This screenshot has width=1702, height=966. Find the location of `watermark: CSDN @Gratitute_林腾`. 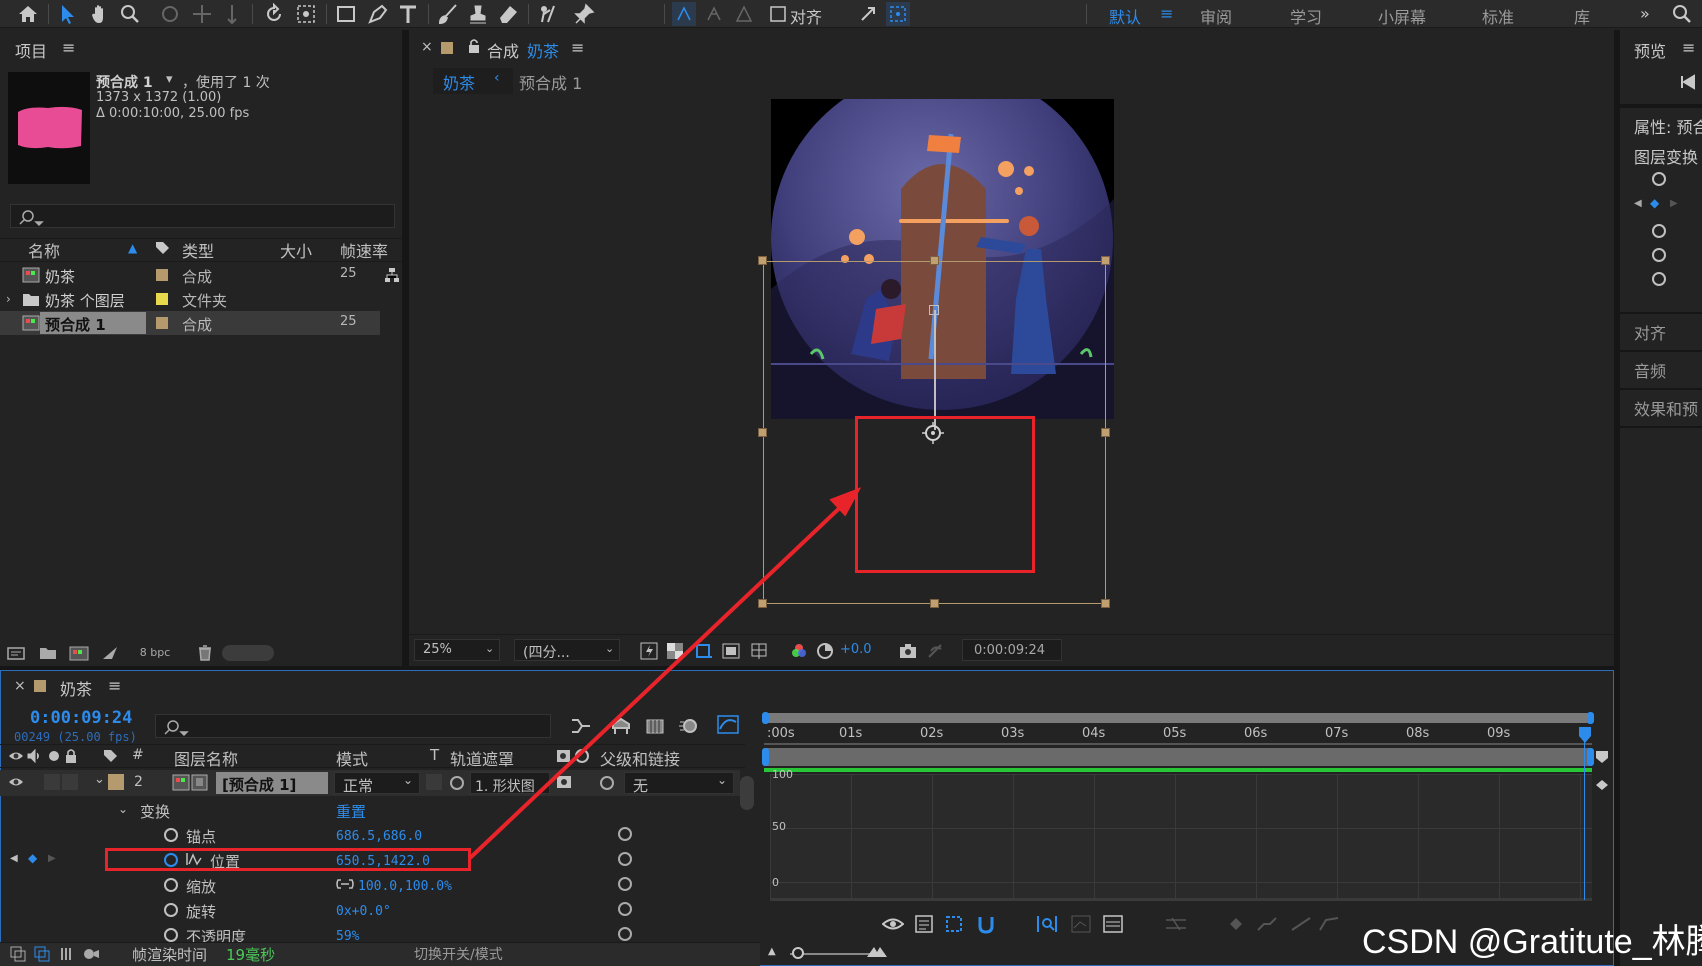

watermark: CSDN @Gratitute_林腾 is located at coordinates (1532, 942).